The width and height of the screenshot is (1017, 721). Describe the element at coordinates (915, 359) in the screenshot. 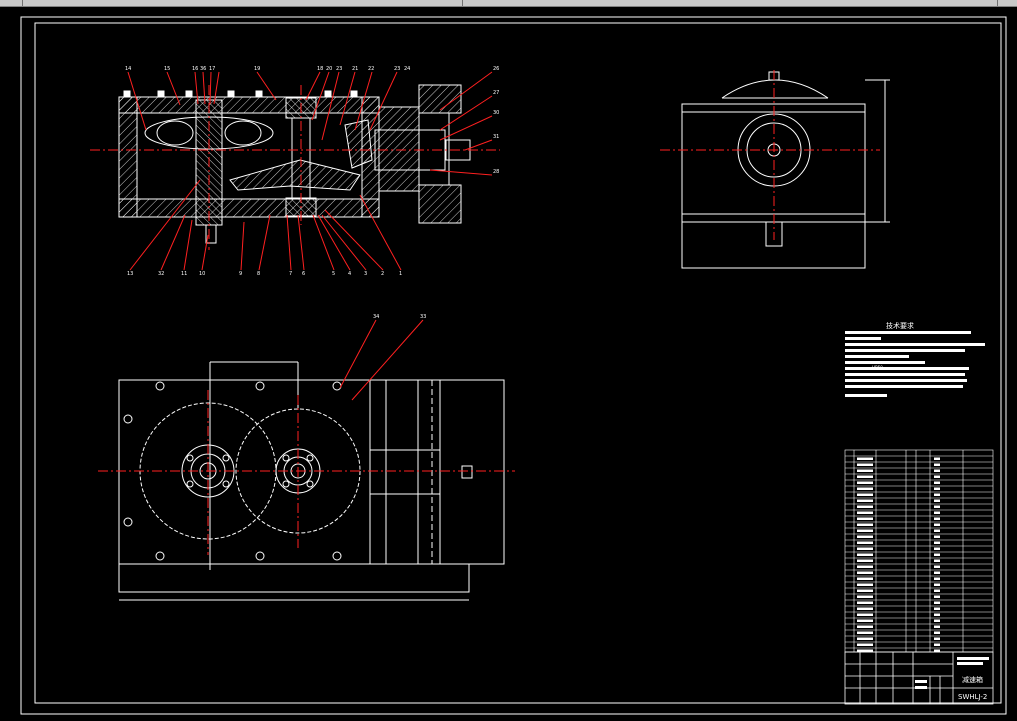

I see `technical-requirements: 技术要求 HB50` at that location.